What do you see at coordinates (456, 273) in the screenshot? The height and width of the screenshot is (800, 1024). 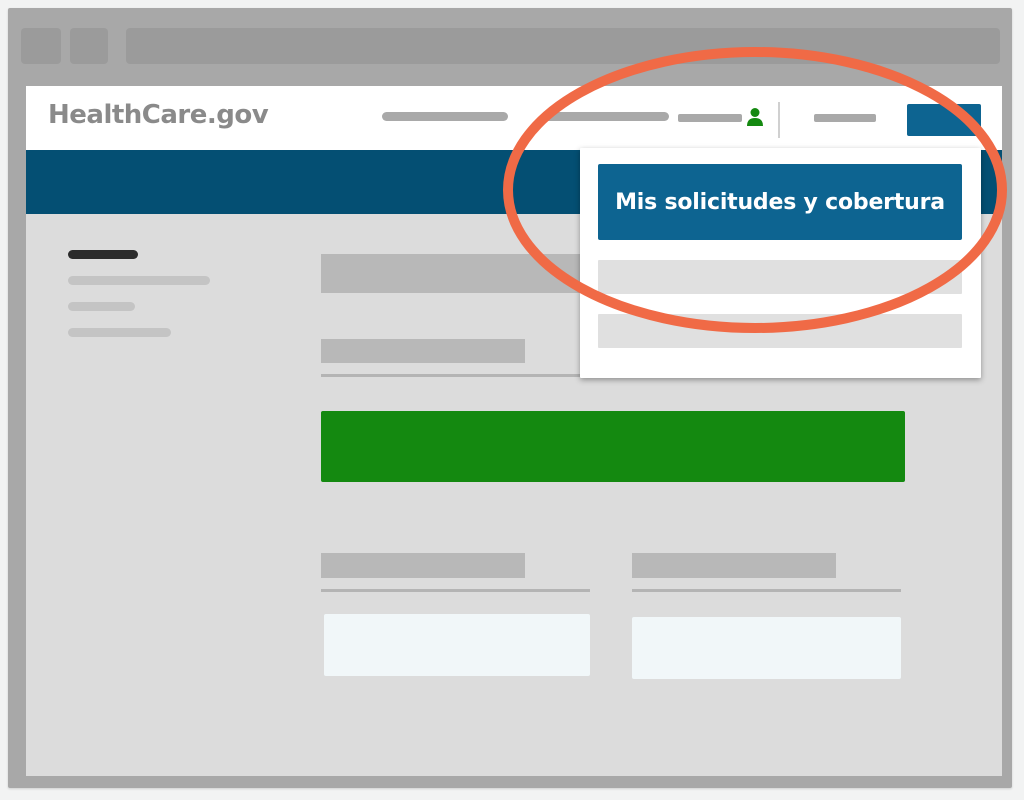 I see `page-title-placeholder` at bounding box center [456, 273].